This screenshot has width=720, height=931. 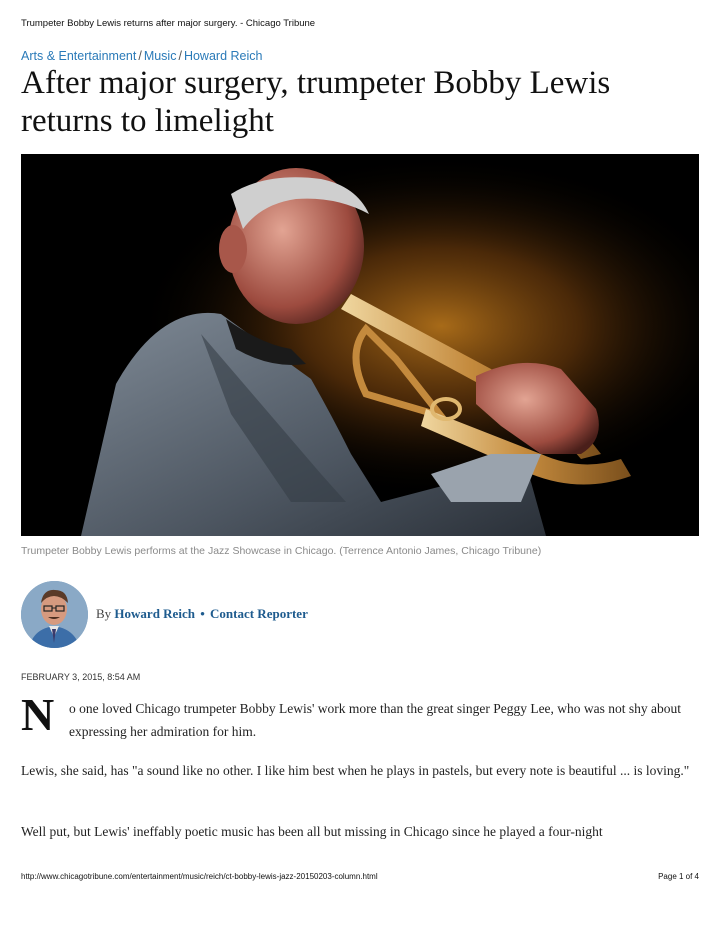 I want to click on breadcrumb-section-link: Arts & Entertainment, so click(x=78, y=56).